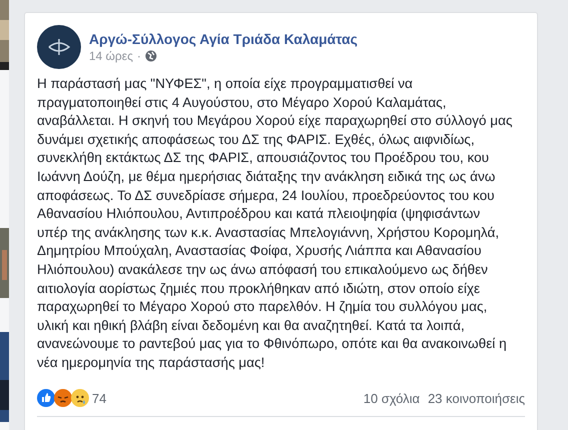 Image resolution: width=568 pixels, height=430 pixels. I want to click on page-name-link: Αργώ-Σύλλογος Αγία Τριάδα Καλαμάτας, so click(223, 39).